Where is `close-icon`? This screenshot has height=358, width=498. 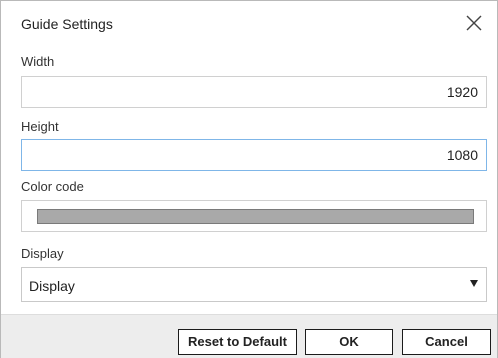
close-icon is located at coordinates (474, 23).